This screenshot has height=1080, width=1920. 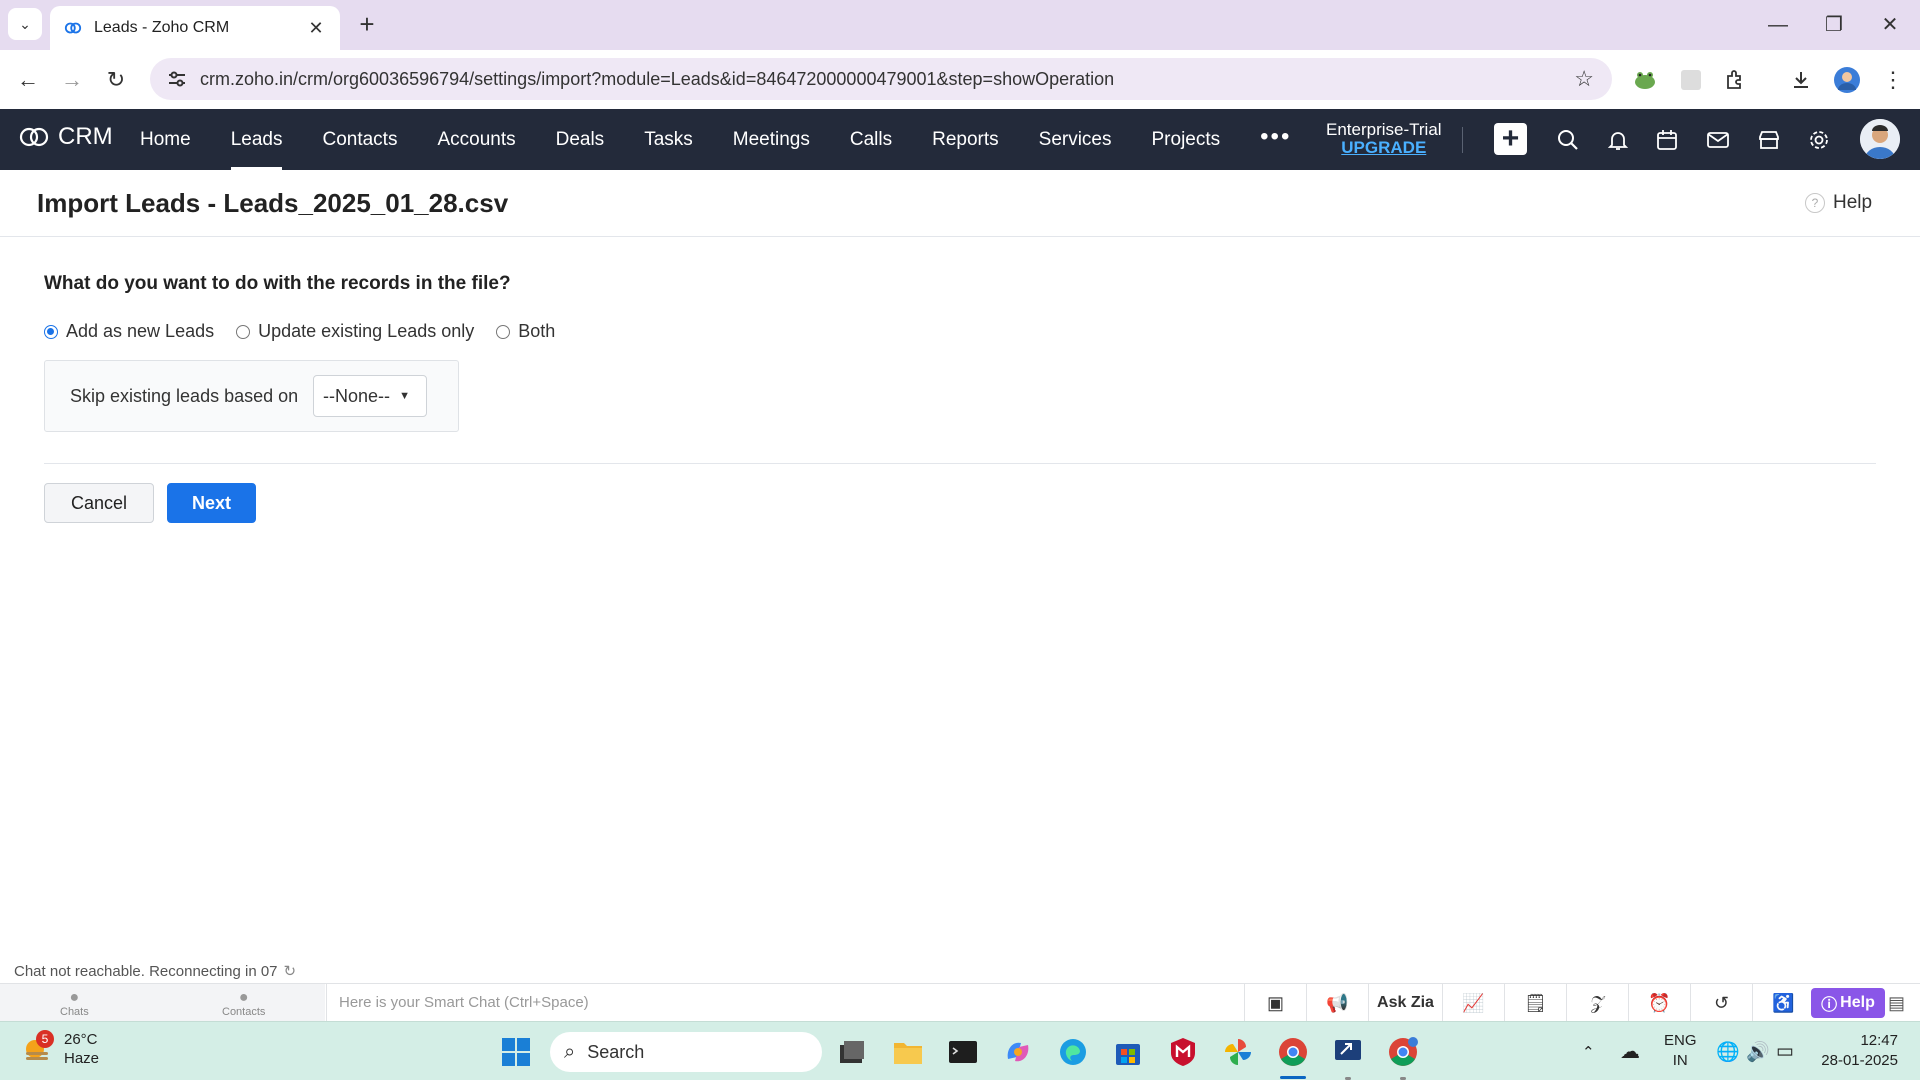 I want to click on close-window-icon: ✕, so click(x=1890, y=25).